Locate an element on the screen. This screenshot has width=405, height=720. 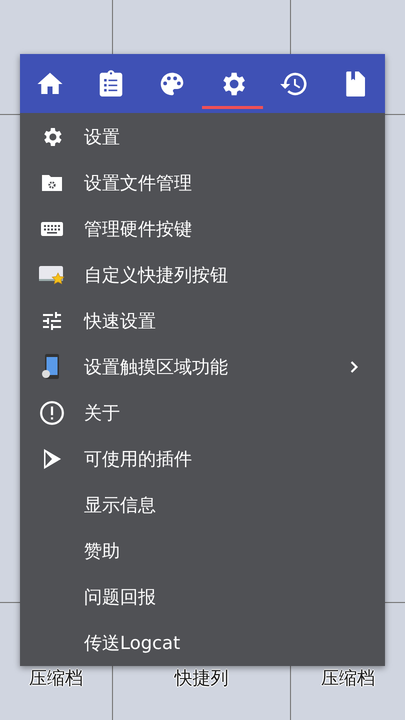
touch-area-label: 快捷列 is located at coordinates (201, 679).